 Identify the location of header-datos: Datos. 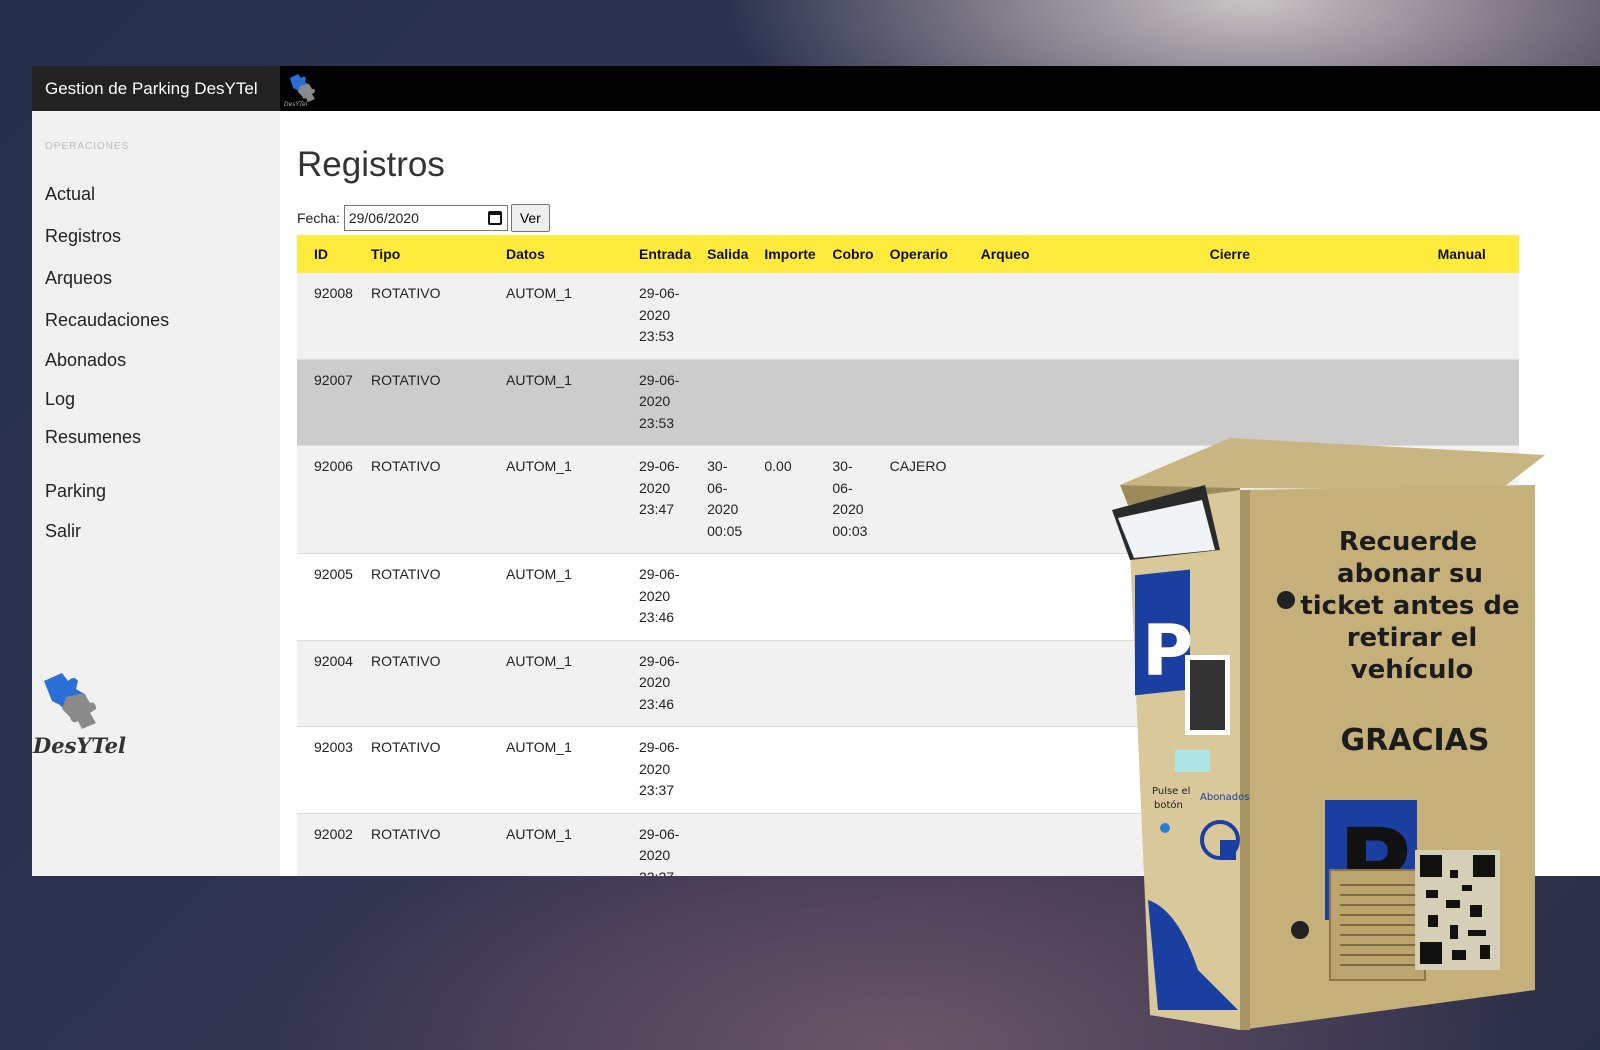
(564, 254).